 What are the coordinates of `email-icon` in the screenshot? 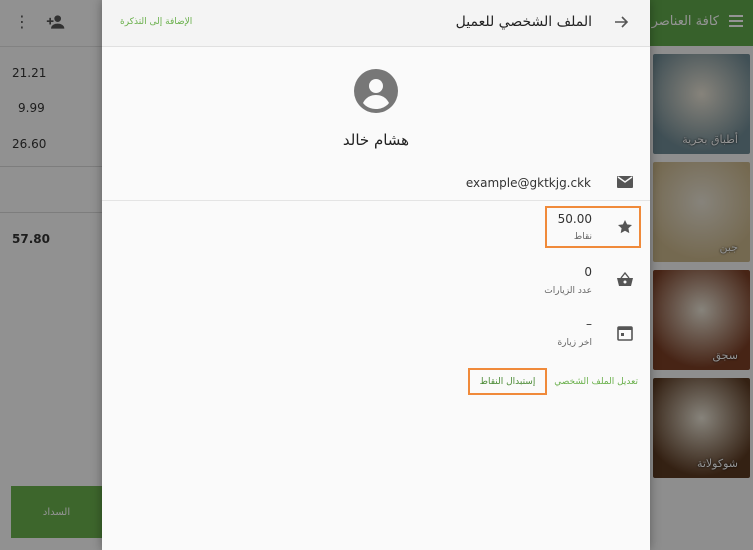 It's located at (625, 182).